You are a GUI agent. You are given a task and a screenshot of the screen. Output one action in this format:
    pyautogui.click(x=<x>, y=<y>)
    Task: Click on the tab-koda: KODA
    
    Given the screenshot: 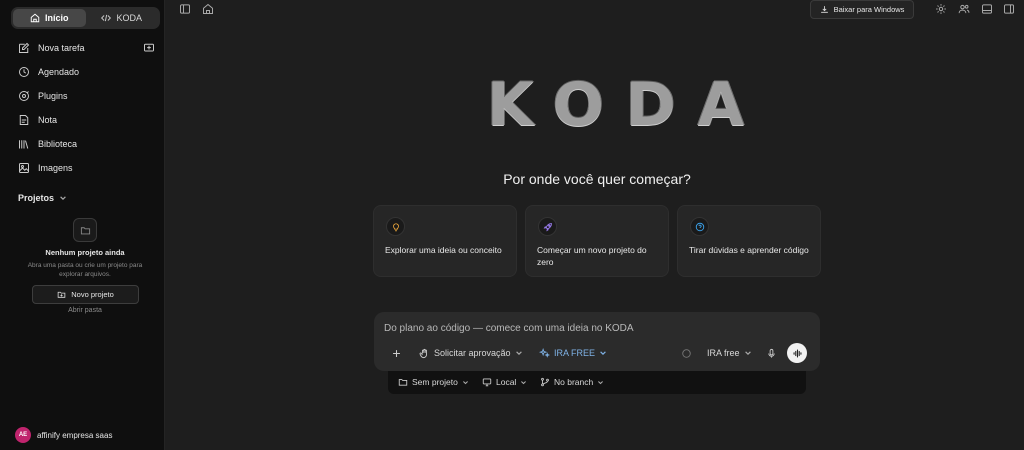 What is the action you would take?
    pyautogui.click(x=122, y=18)
    